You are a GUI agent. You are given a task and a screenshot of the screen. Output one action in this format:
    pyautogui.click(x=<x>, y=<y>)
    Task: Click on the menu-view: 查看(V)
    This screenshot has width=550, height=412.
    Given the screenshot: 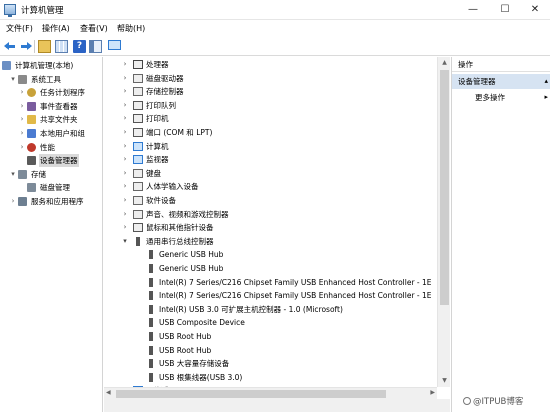 What is the action you would take?
    pyautogui.click(x=94, y=28)
    